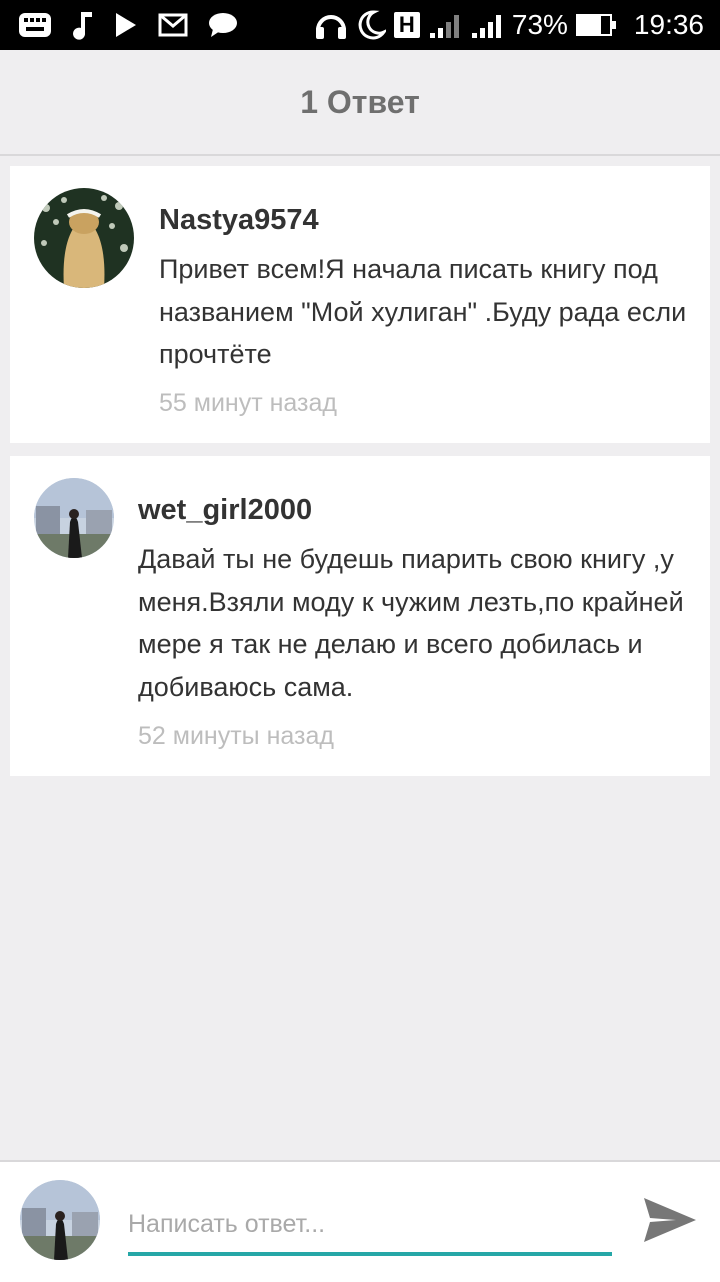  I want to click on battery-icon, so click(595, 25).